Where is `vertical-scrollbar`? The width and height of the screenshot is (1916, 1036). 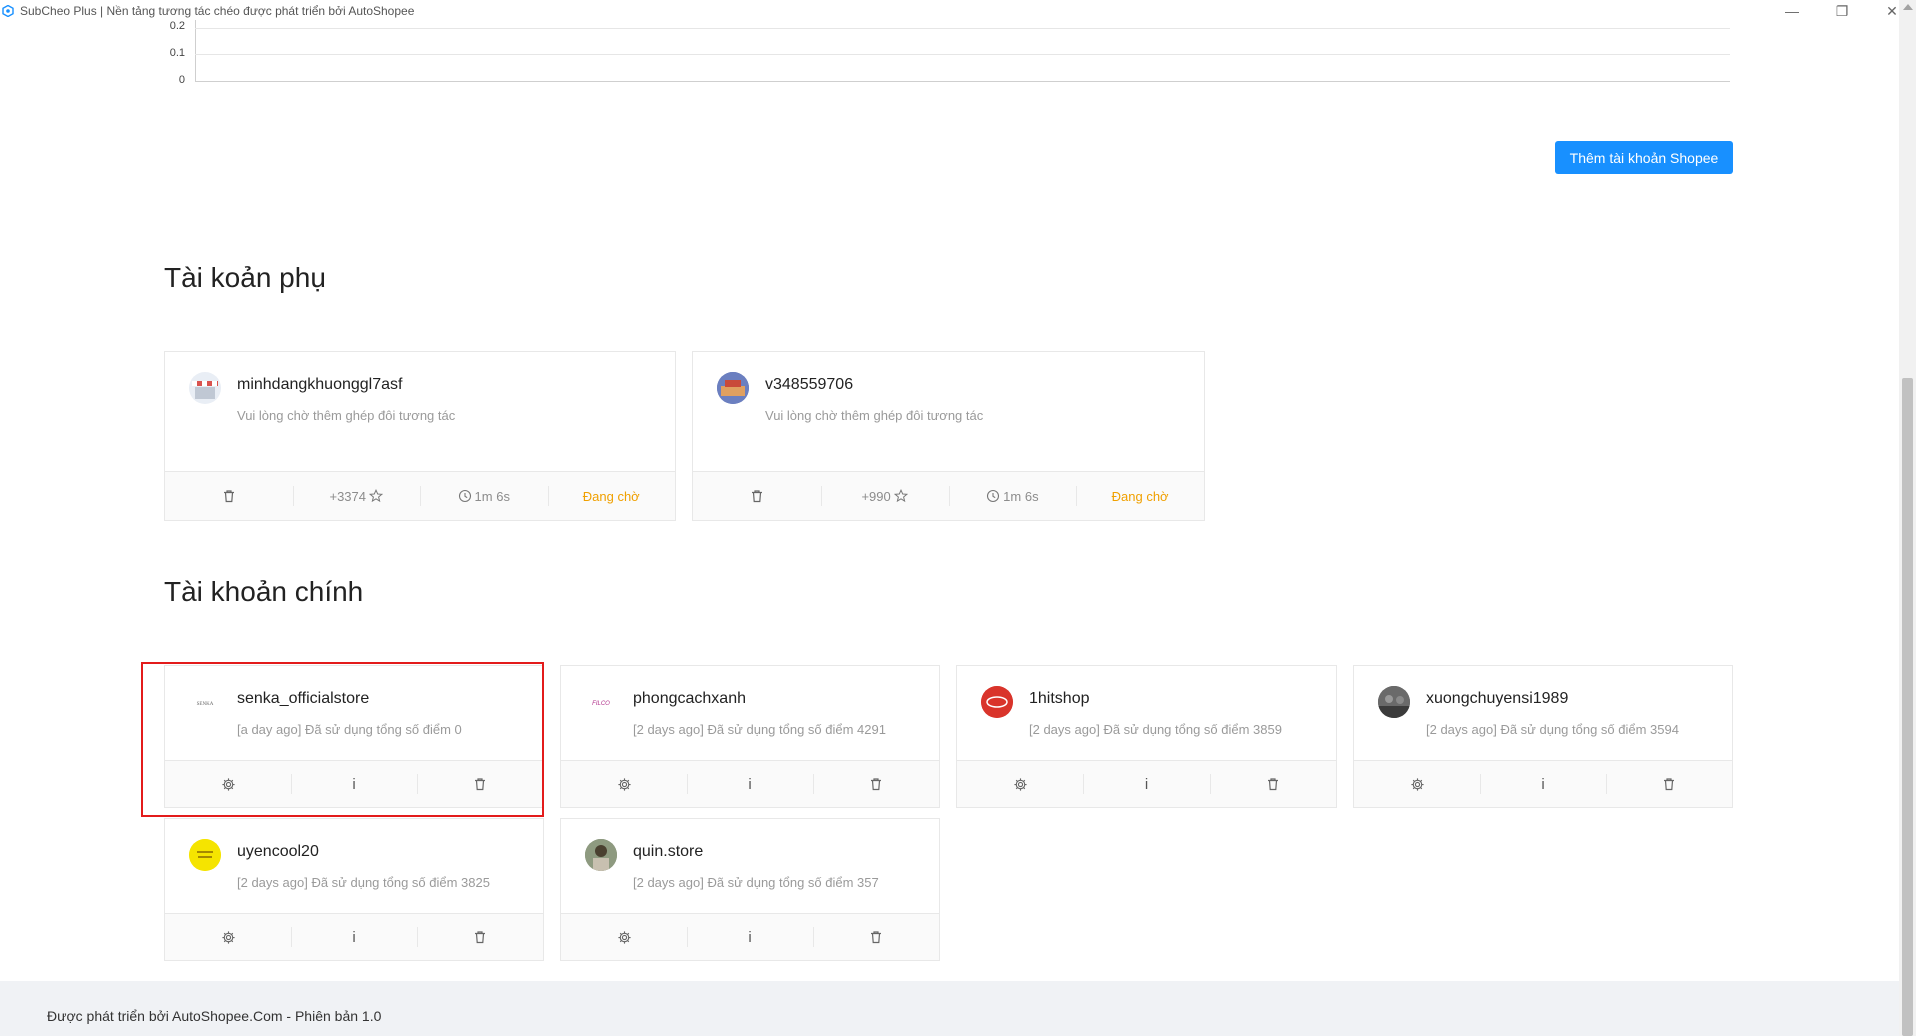 vertical-scrollbar is located at coordinates (1907, 518).